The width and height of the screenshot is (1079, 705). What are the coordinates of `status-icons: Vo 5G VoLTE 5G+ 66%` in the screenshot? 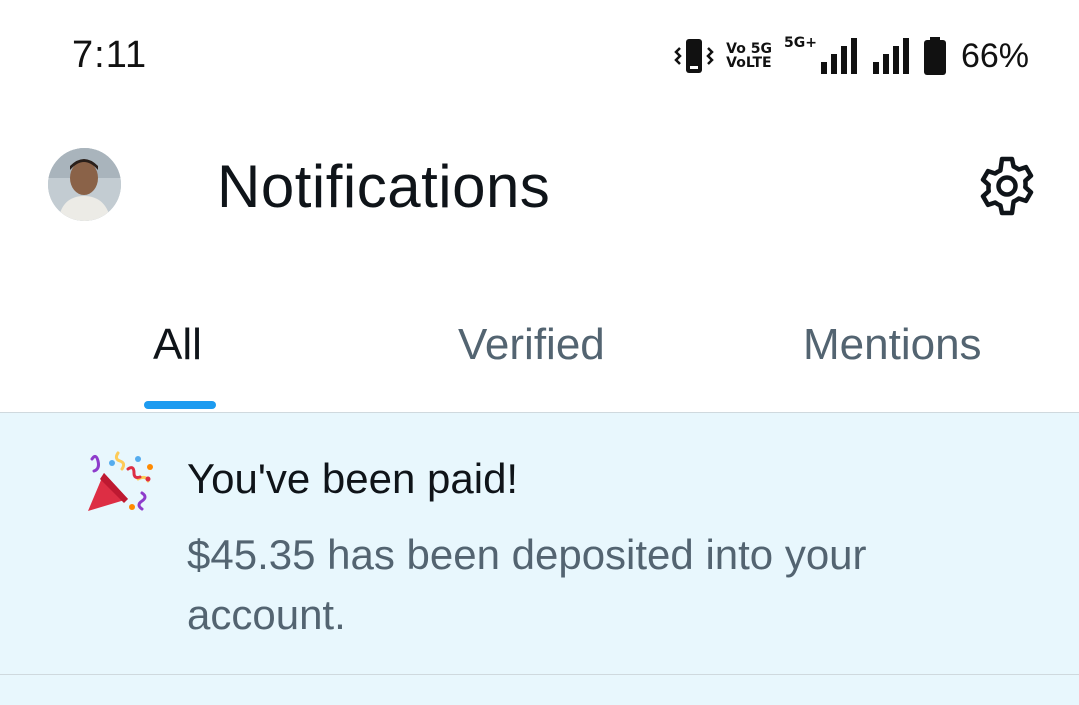 It's located at (851, 56).